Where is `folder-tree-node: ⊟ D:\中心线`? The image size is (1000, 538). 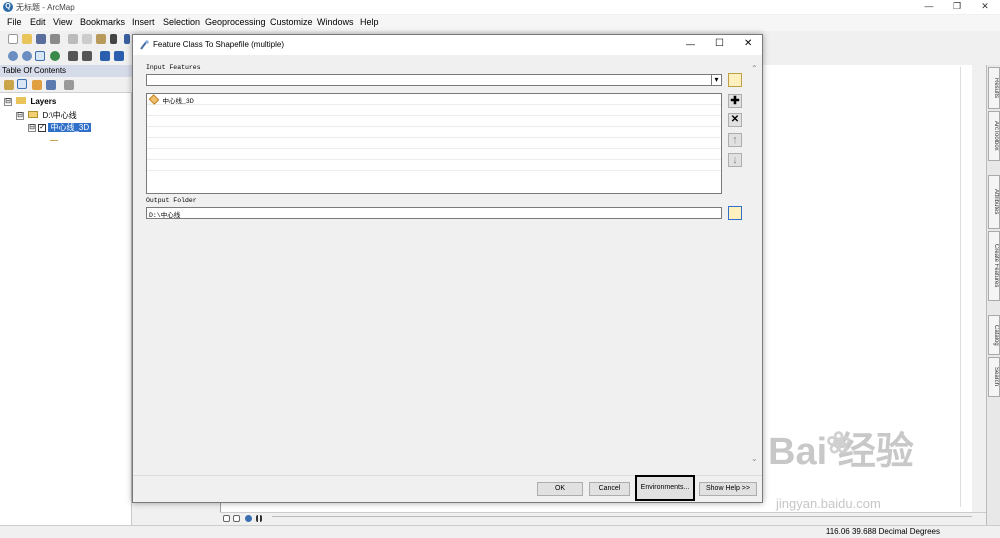 folder-tree-node: ⊟ D:\中心线 is located at coordinates (46, 115).